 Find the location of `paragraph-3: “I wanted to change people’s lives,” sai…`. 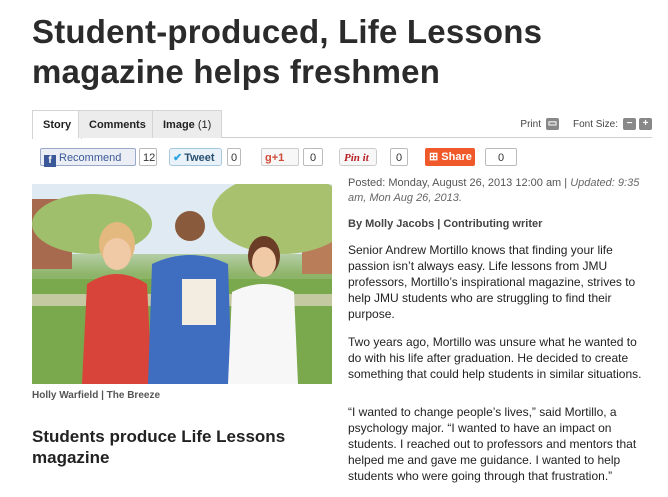

paragraph-3: “I wanted to change people’s lives,” sai… is located at coordinates (492, 444).